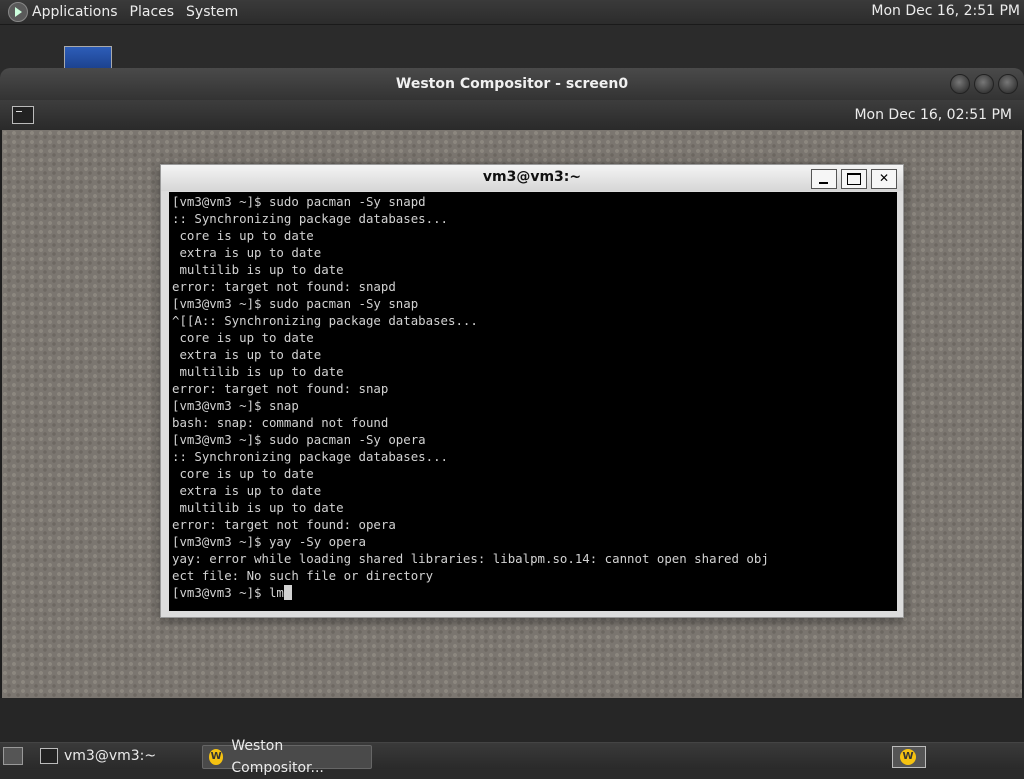 This screenshot has height=779, width=1024. I want to click on weston-title: Weston Compositor - screen0, so click(512, 84).